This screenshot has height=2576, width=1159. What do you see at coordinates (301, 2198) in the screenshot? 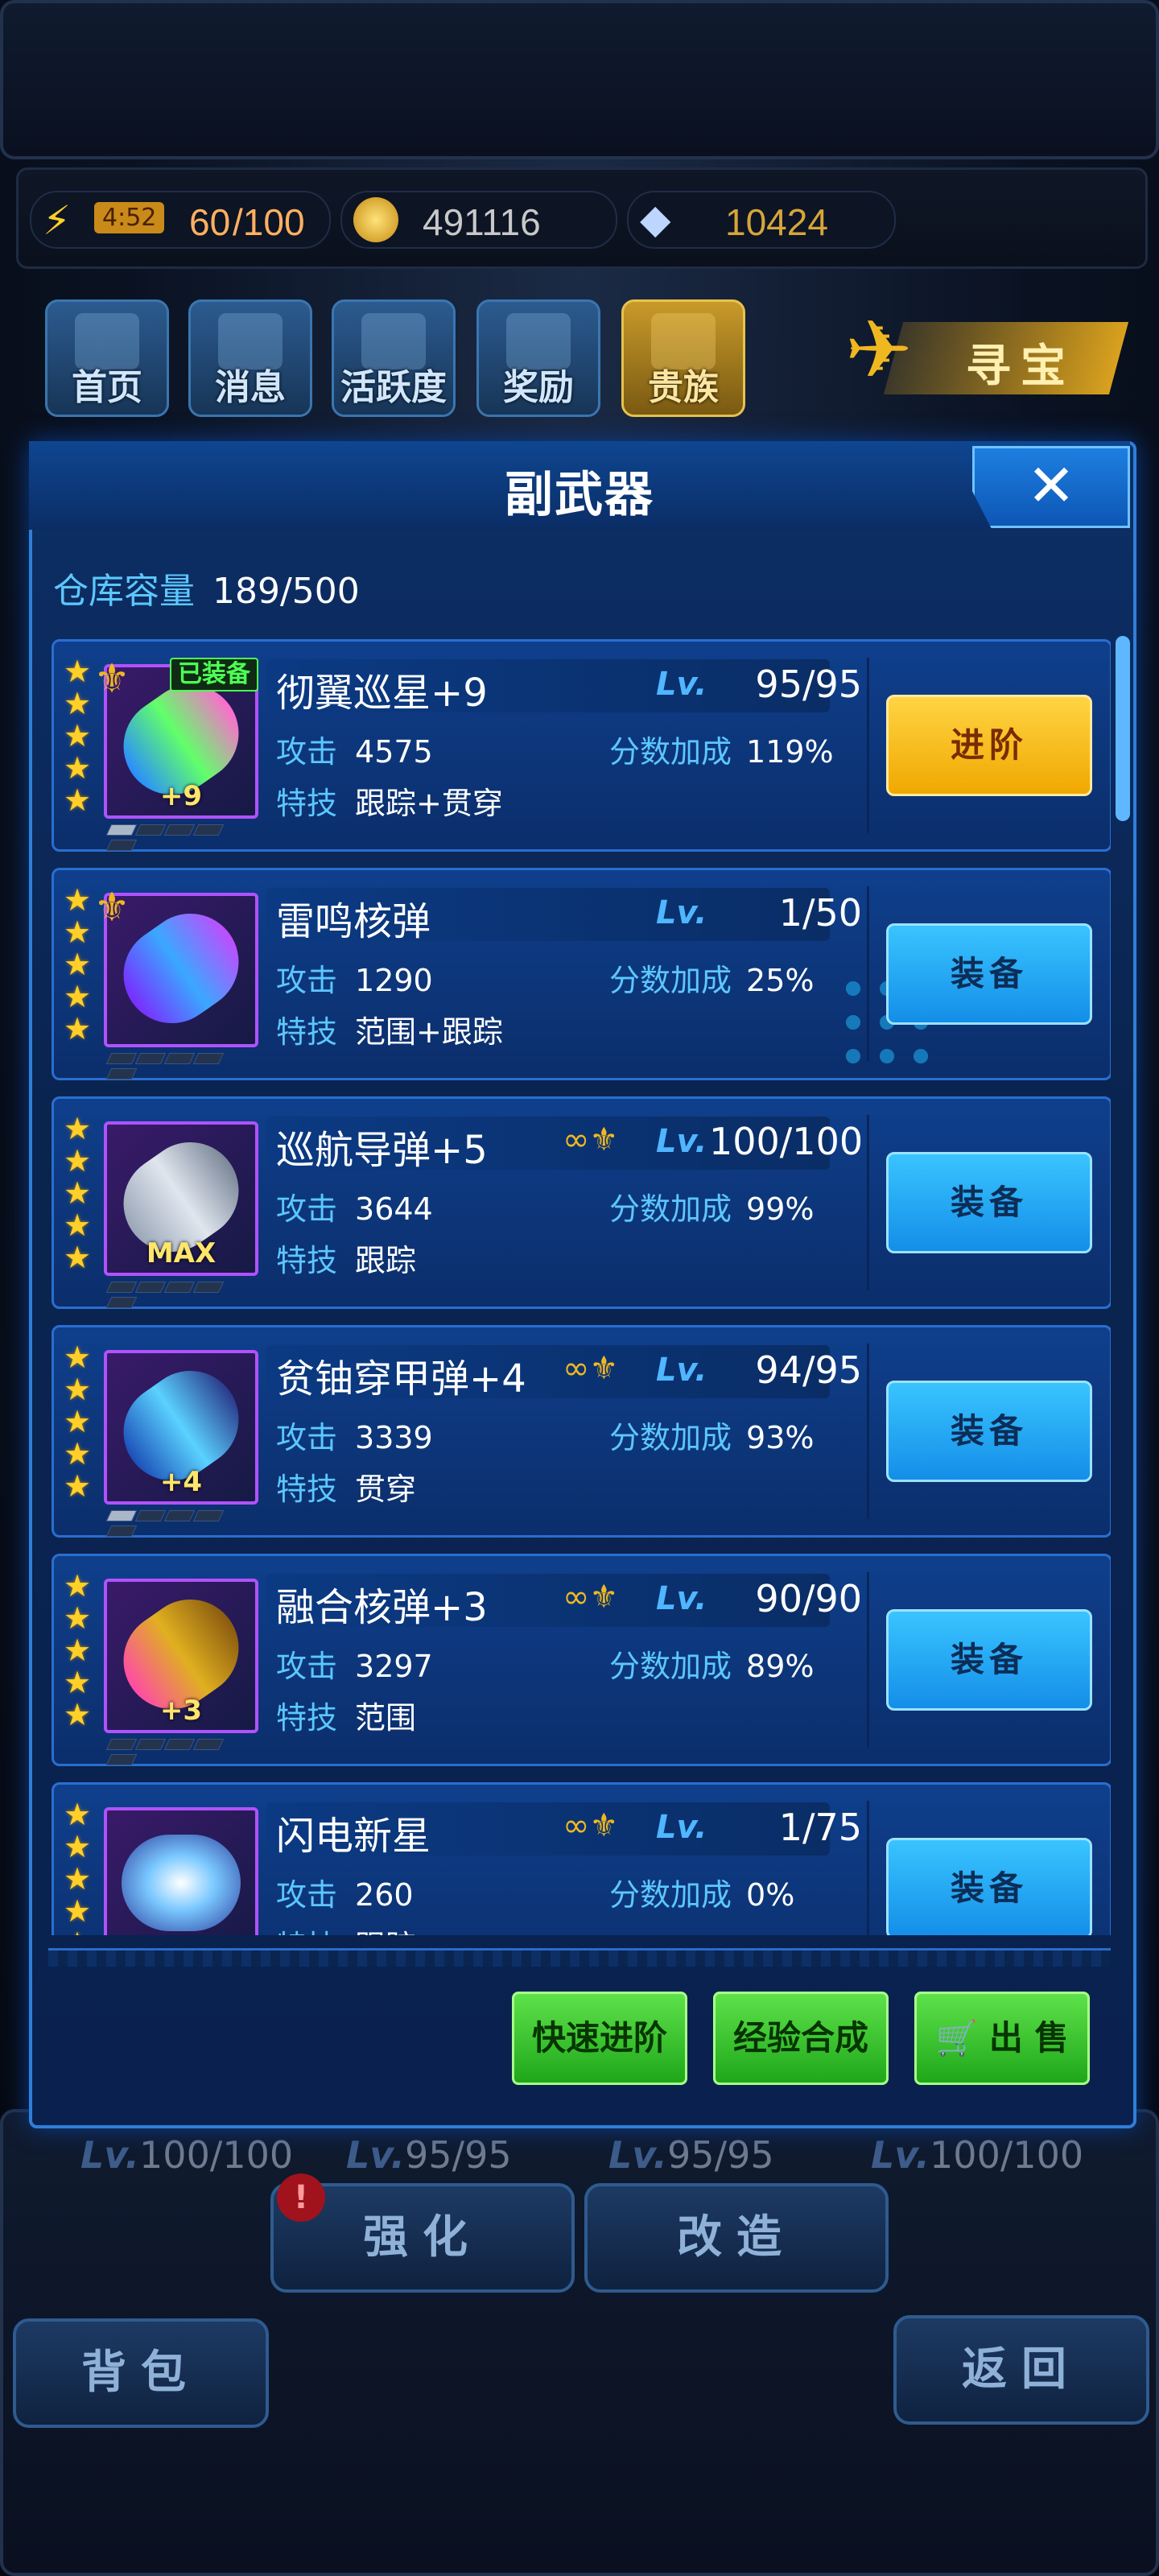
I see `alert-badge: !` at bounding box center [301, 2198].